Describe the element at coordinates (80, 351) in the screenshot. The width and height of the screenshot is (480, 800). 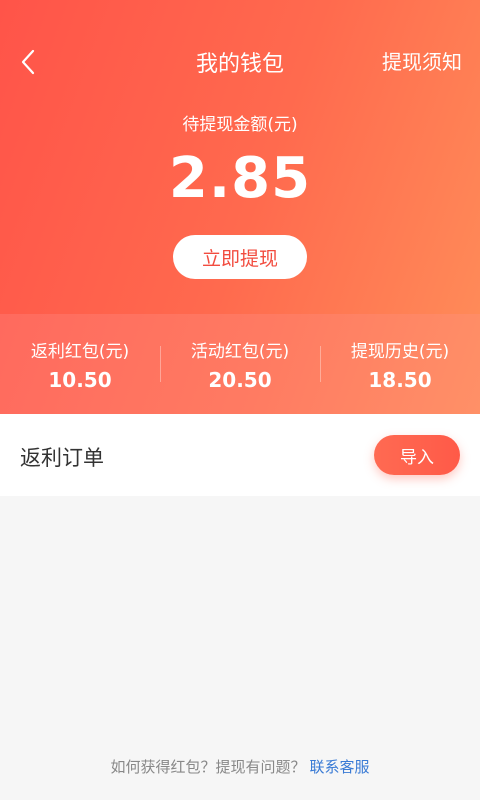
I see `stat-label: 返利红包(元)` at that location.